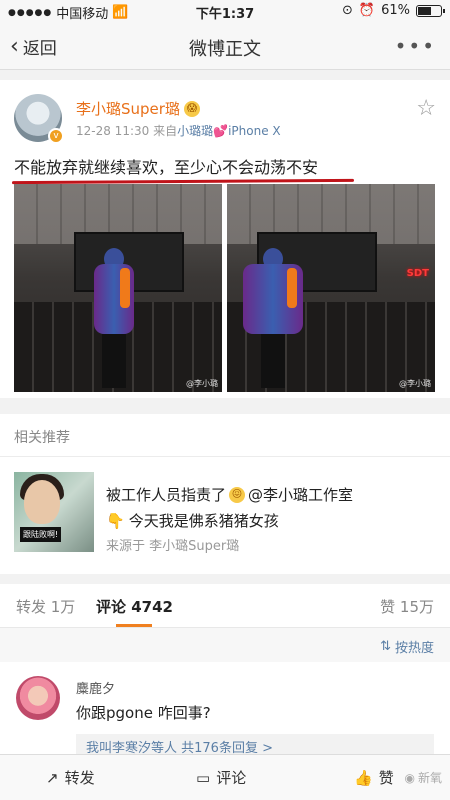  Describe the element at coordinates (386, 778) in the screenshot. I see `like-label: 赞` at that location.